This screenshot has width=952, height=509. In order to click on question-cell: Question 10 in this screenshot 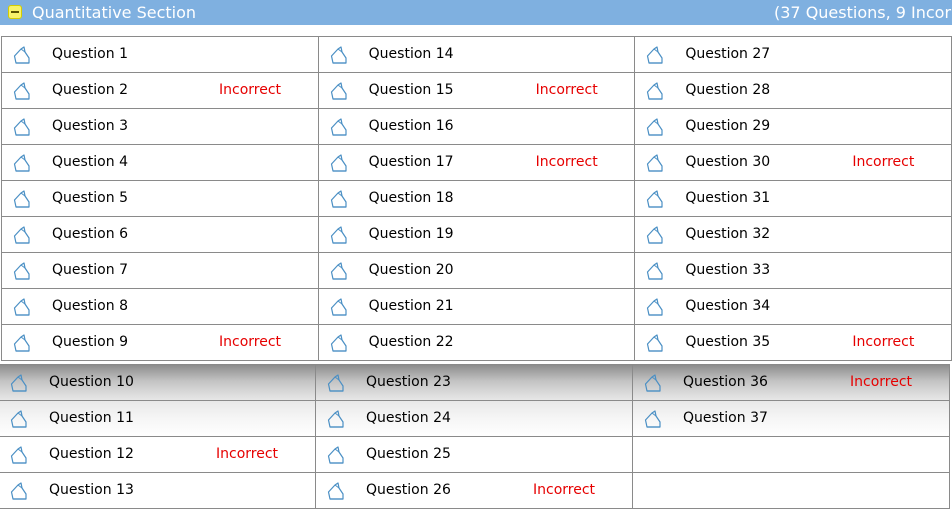, I will do `click(158, 382)`.